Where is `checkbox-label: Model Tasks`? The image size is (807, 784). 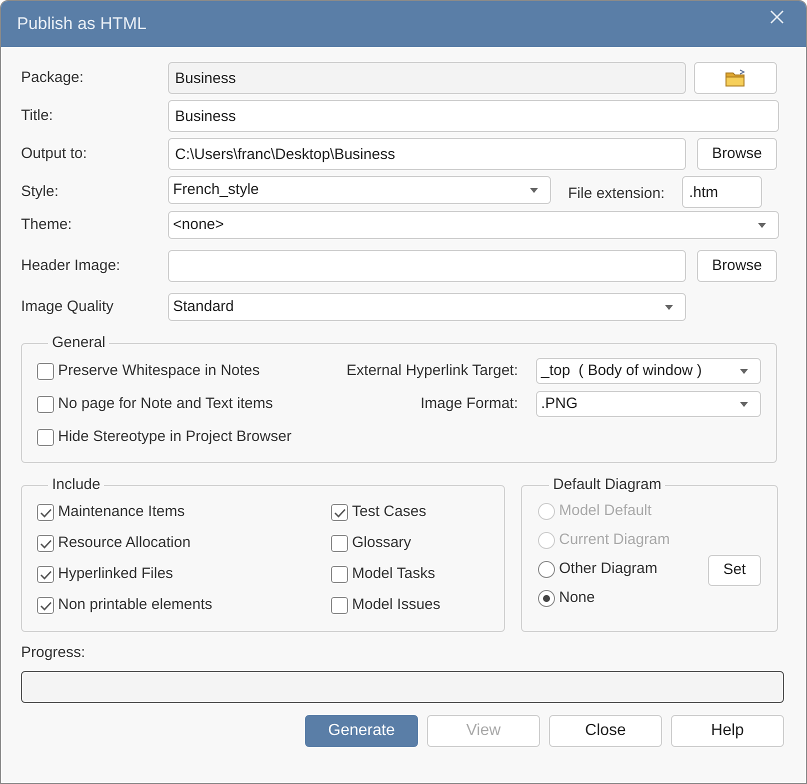 checkbox-label: Model Tasks is located at coordinates (394, 574).